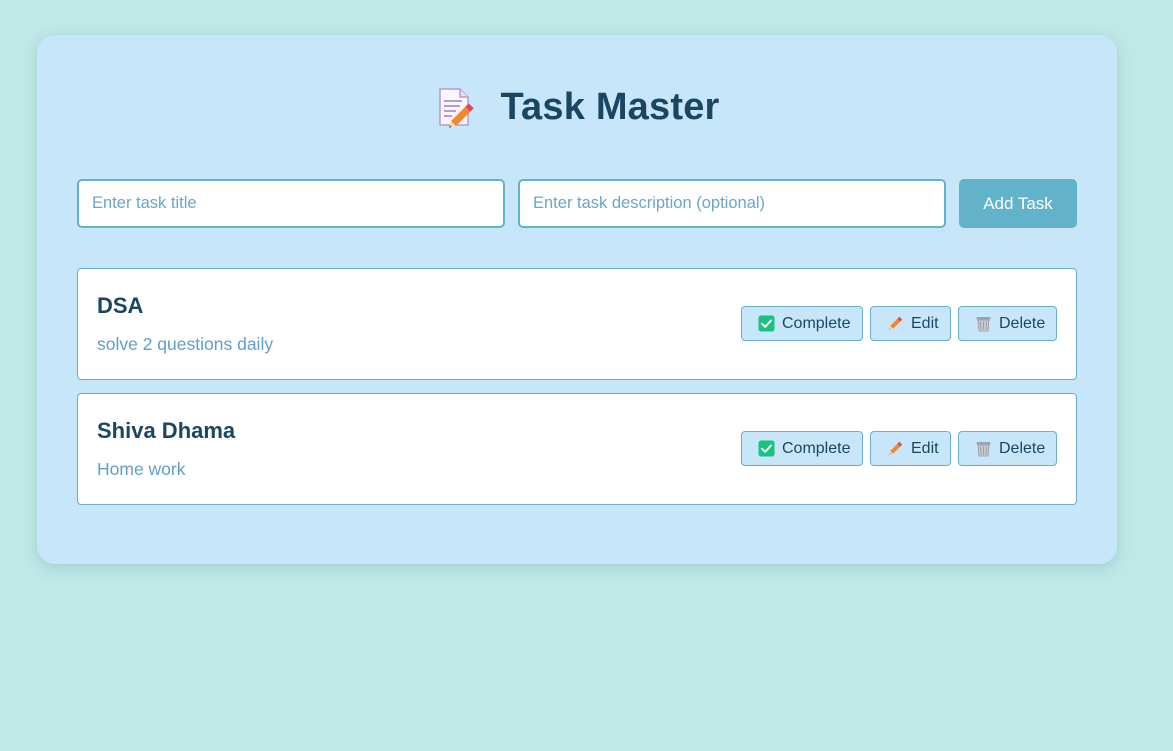 The width and height of the screenshot is (1173, 751). Describe the element at coordinates (291, 203) in the screenshot. I see `task-title-input` at that location.